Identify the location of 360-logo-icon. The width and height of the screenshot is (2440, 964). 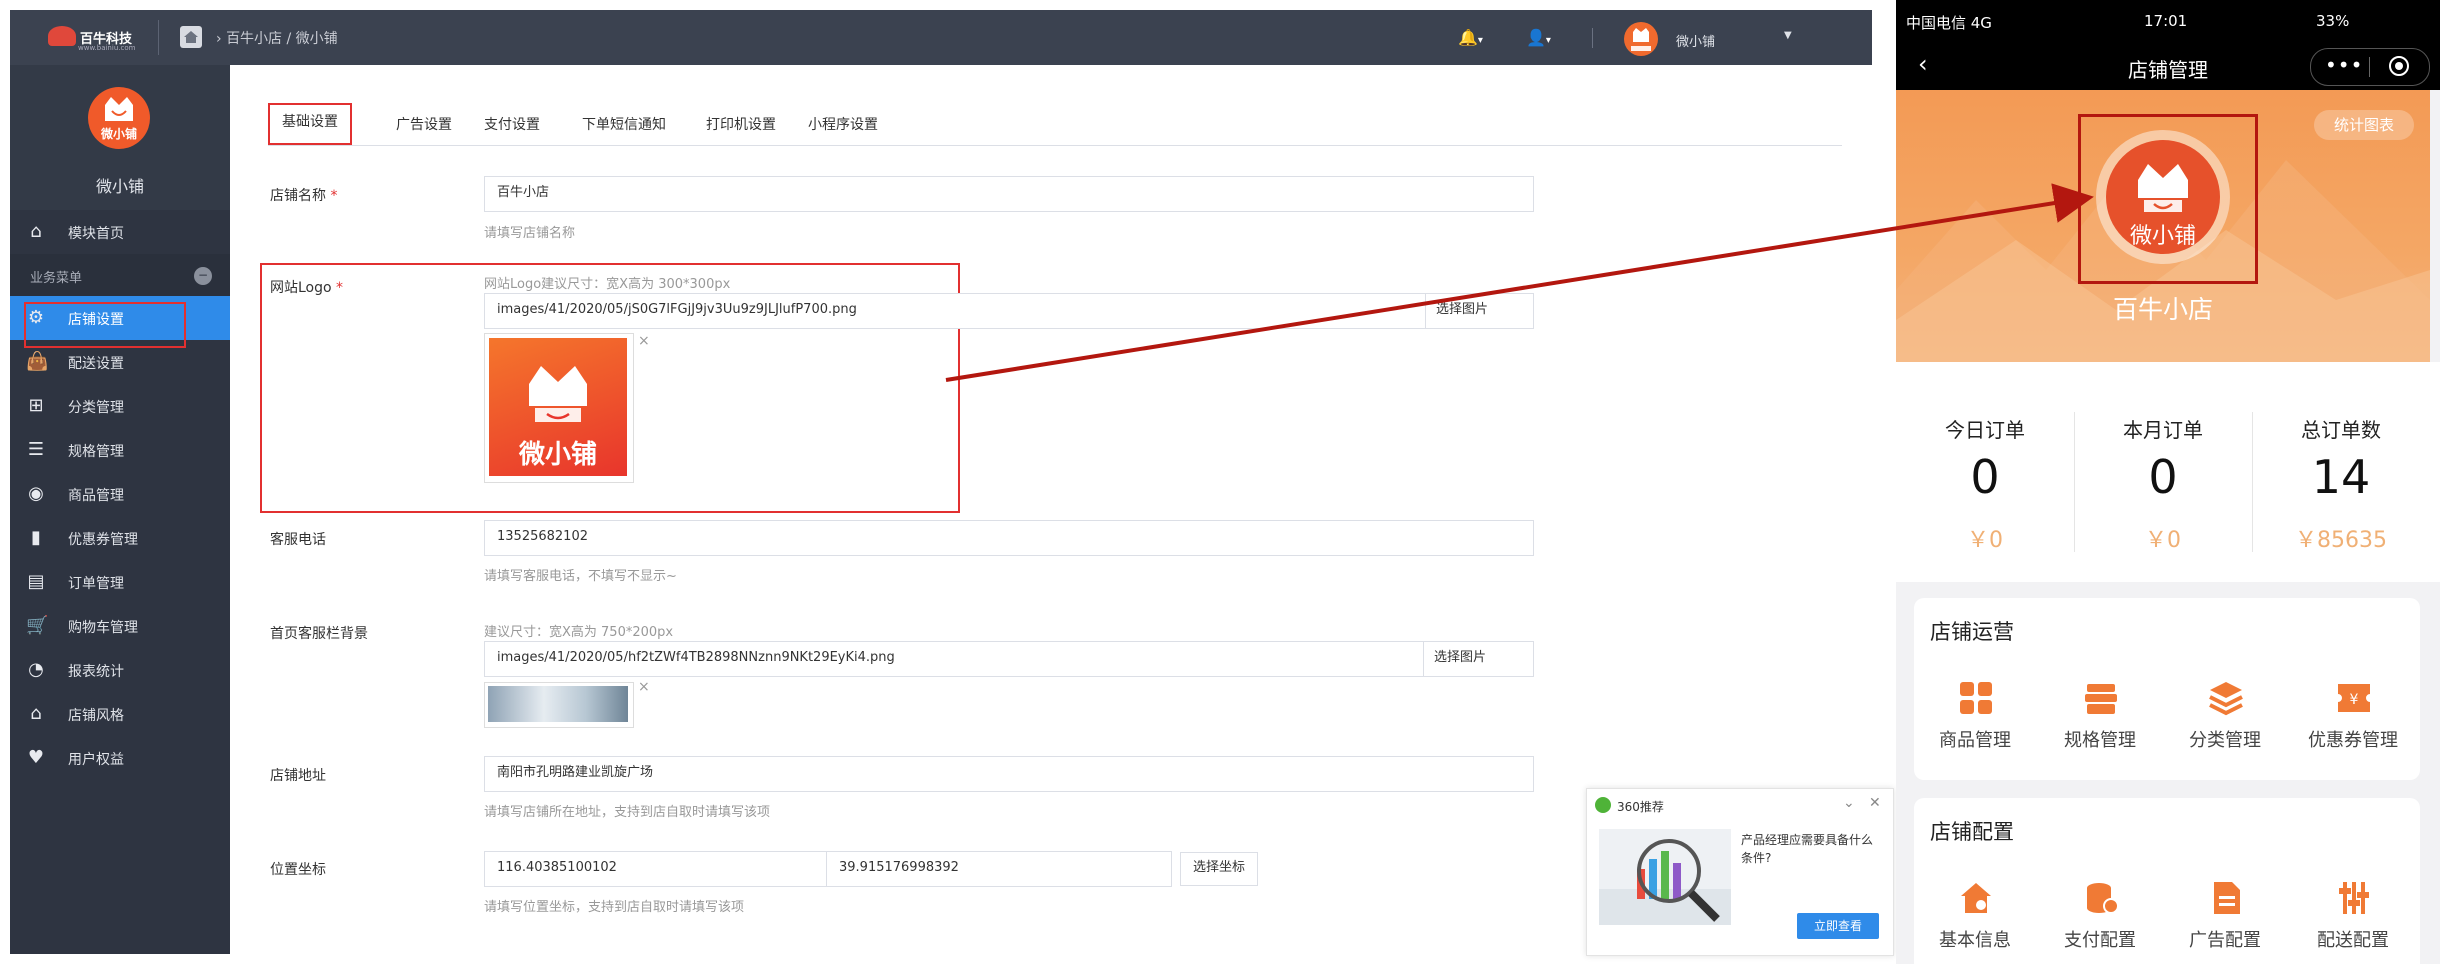
(1603, 805).